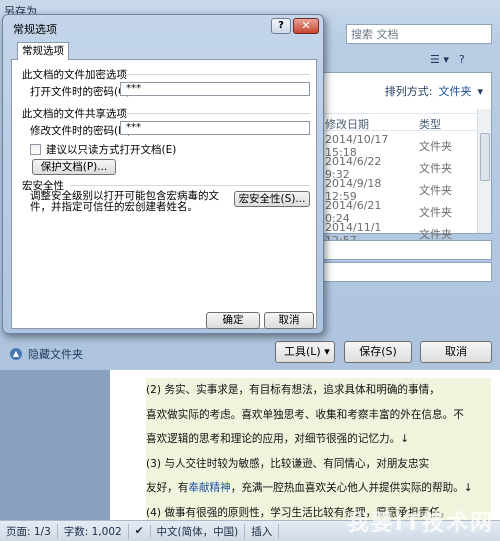 This screenshot has height=541, width=500. What do you see at coordinates (305, 352) in the screenshot?
I see `tools-button: 工具(L) ▾` at bounding box center [305, 352].